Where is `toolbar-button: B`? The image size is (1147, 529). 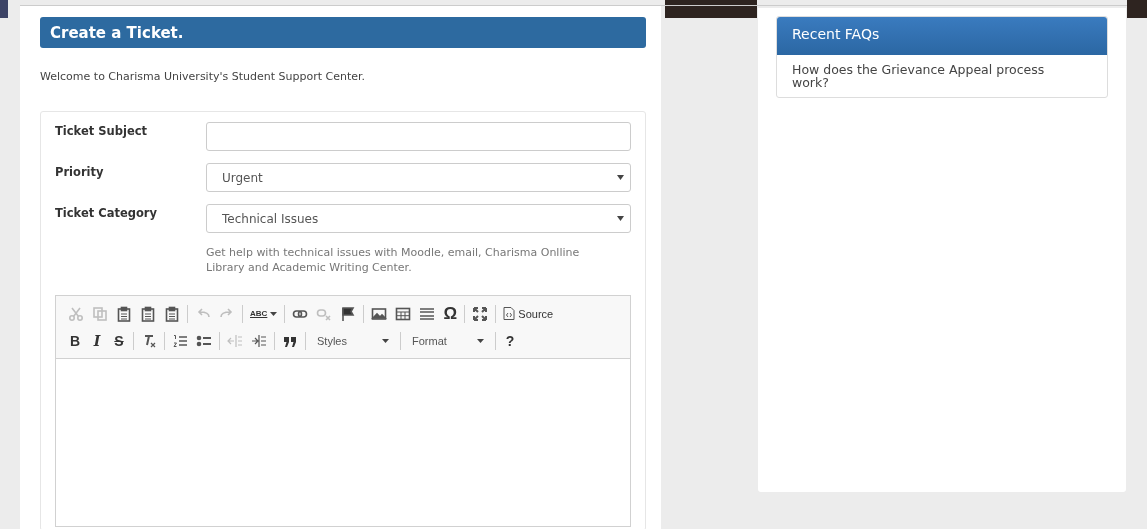 toolbar-button: B is located at coordinates (75, 340).